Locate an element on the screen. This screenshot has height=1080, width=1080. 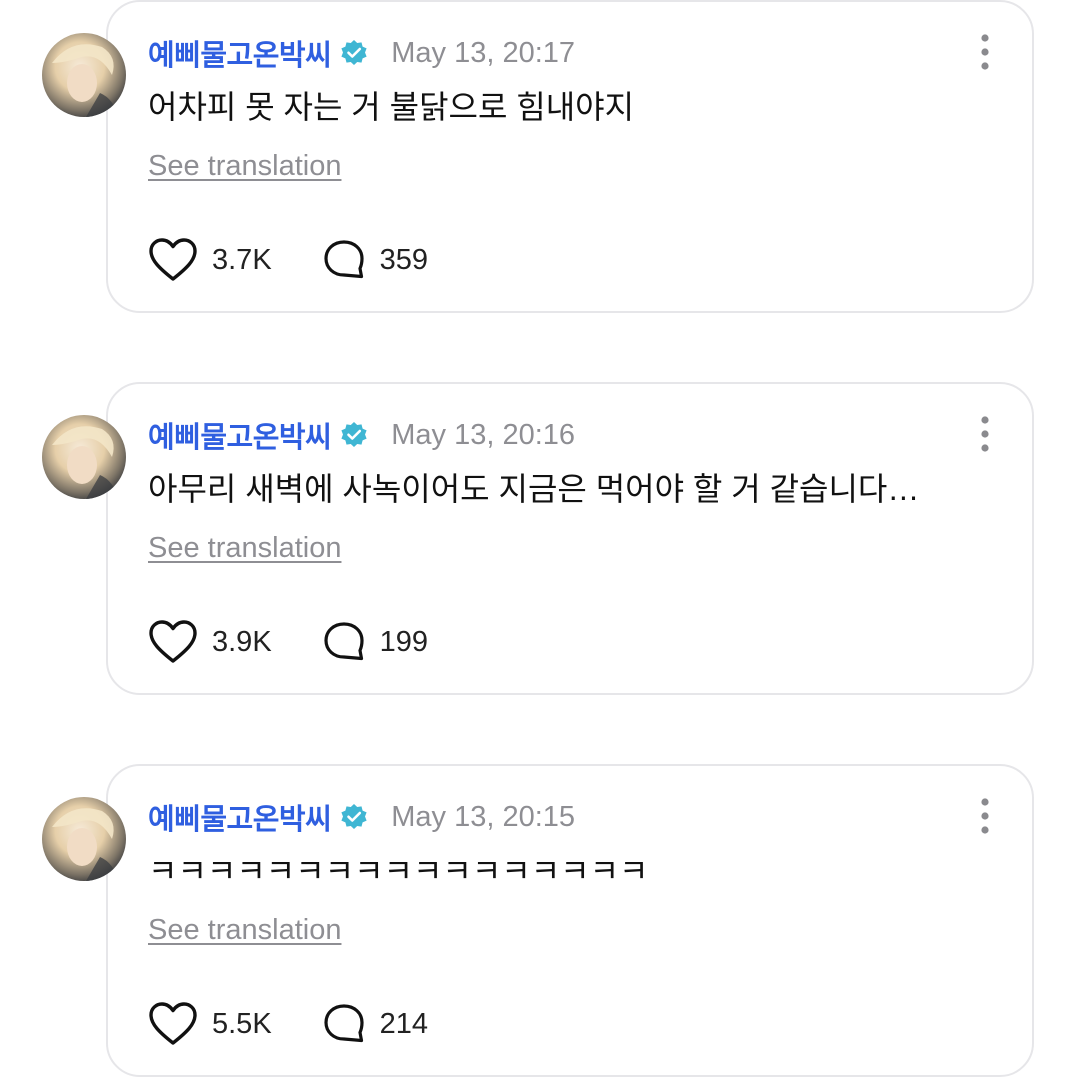
like-count: 3.9K is located at coordinates (242, 641).